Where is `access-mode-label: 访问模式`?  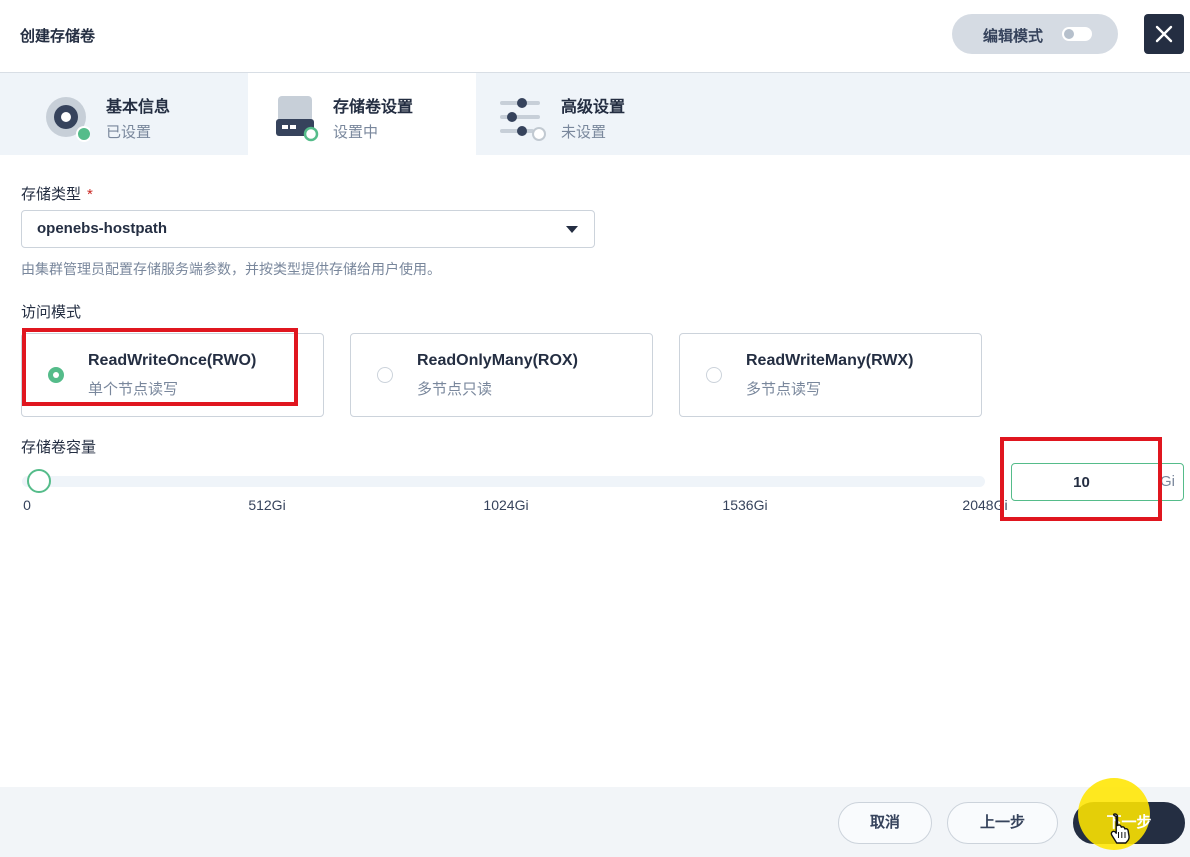 access-mode-label: 访问模式 is located at coordinates (51, 312).